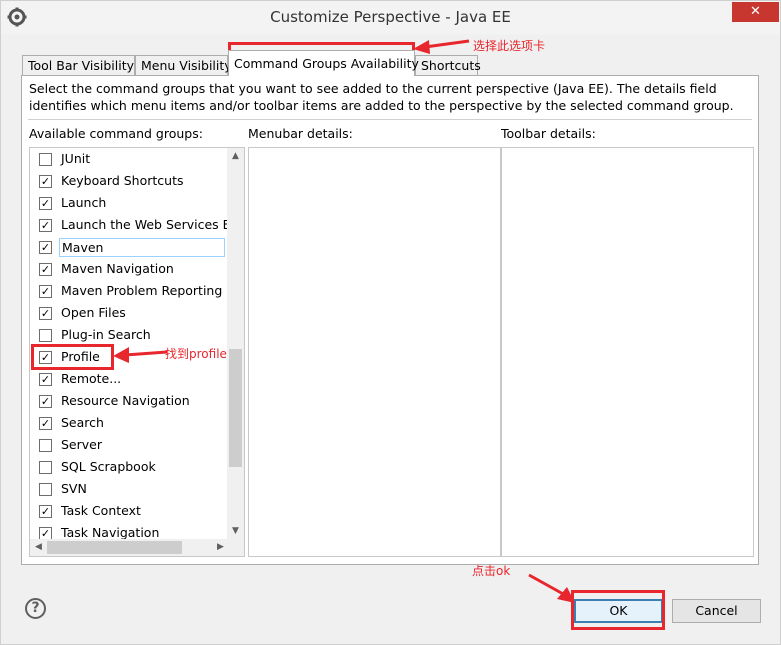 The height and width of the screenshot is (645, 781). I want to click on command-group-label: Maven Navigation, so click(117, 268).